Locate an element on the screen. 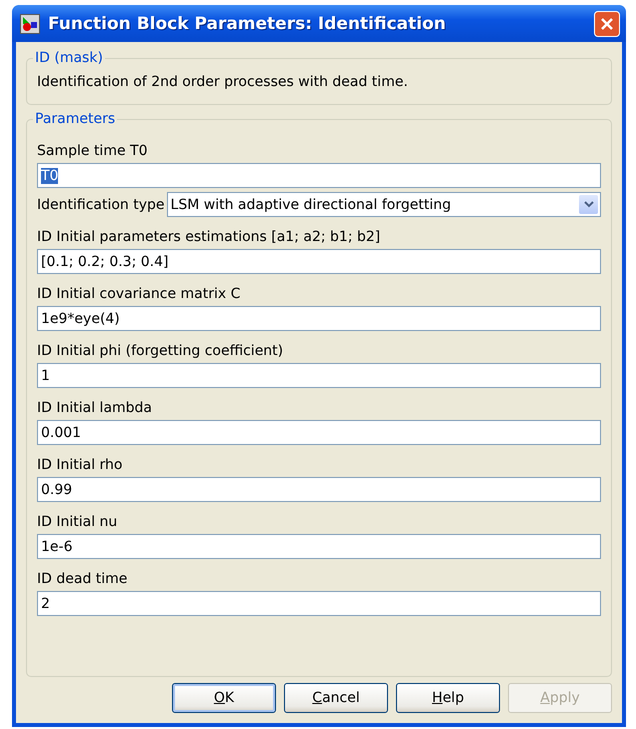  dialog-button: Cancel is located at coordinates (336, 698).